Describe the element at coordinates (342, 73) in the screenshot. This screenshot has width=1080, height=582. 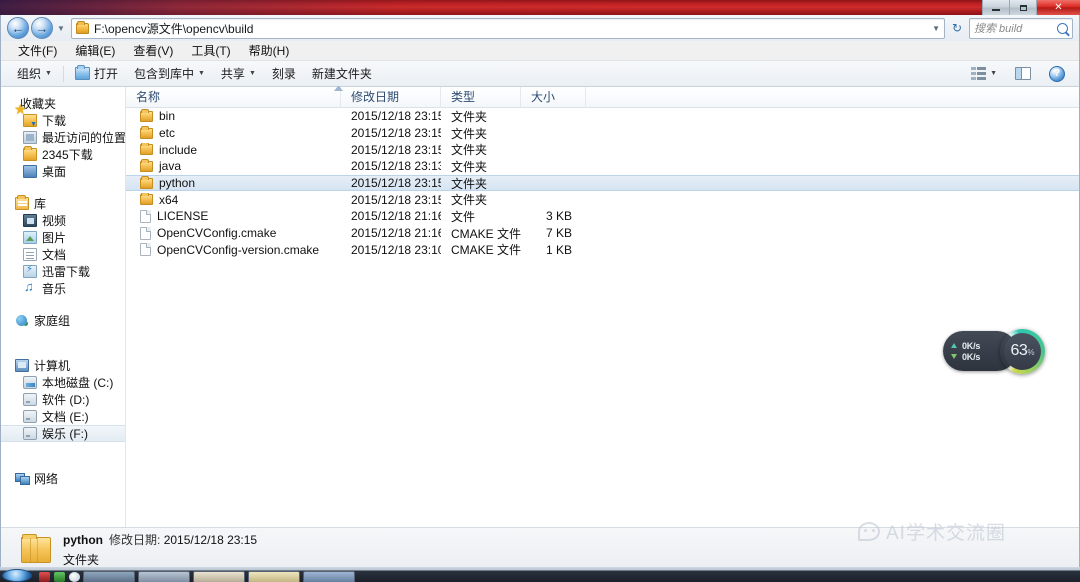
I see `new-folder-button: 新建文件夹` at that location.